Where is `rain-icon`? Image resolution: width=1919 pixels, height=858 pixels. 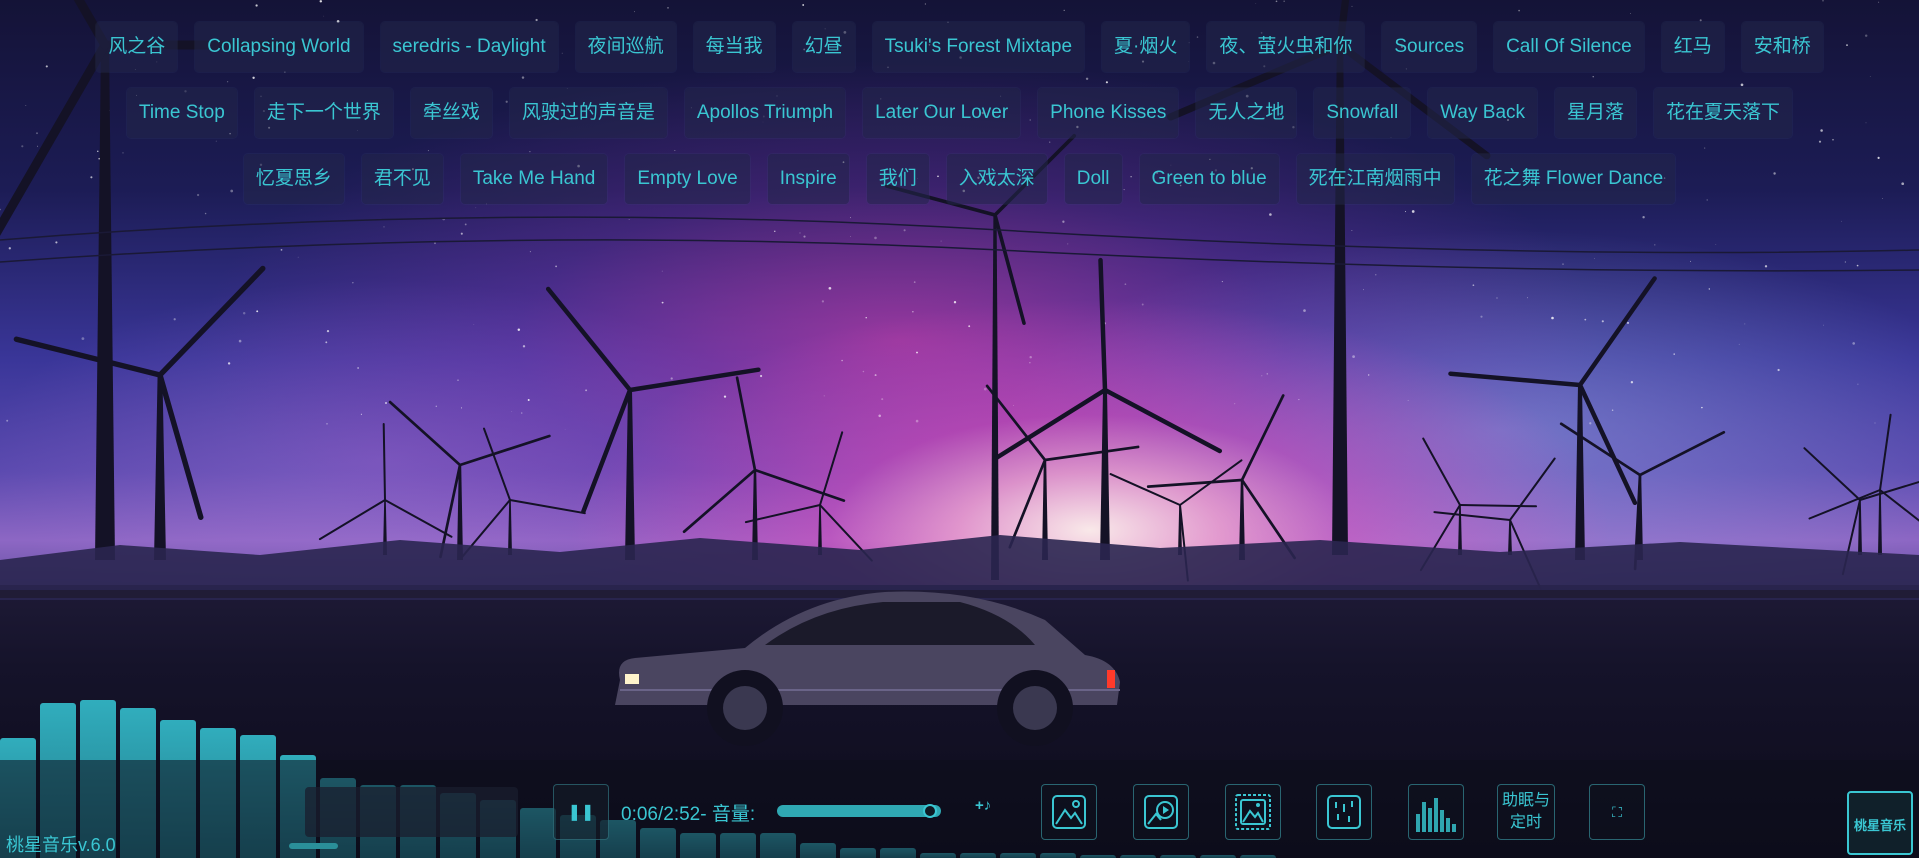 rain-icon is located at coordinates (1344, 812).